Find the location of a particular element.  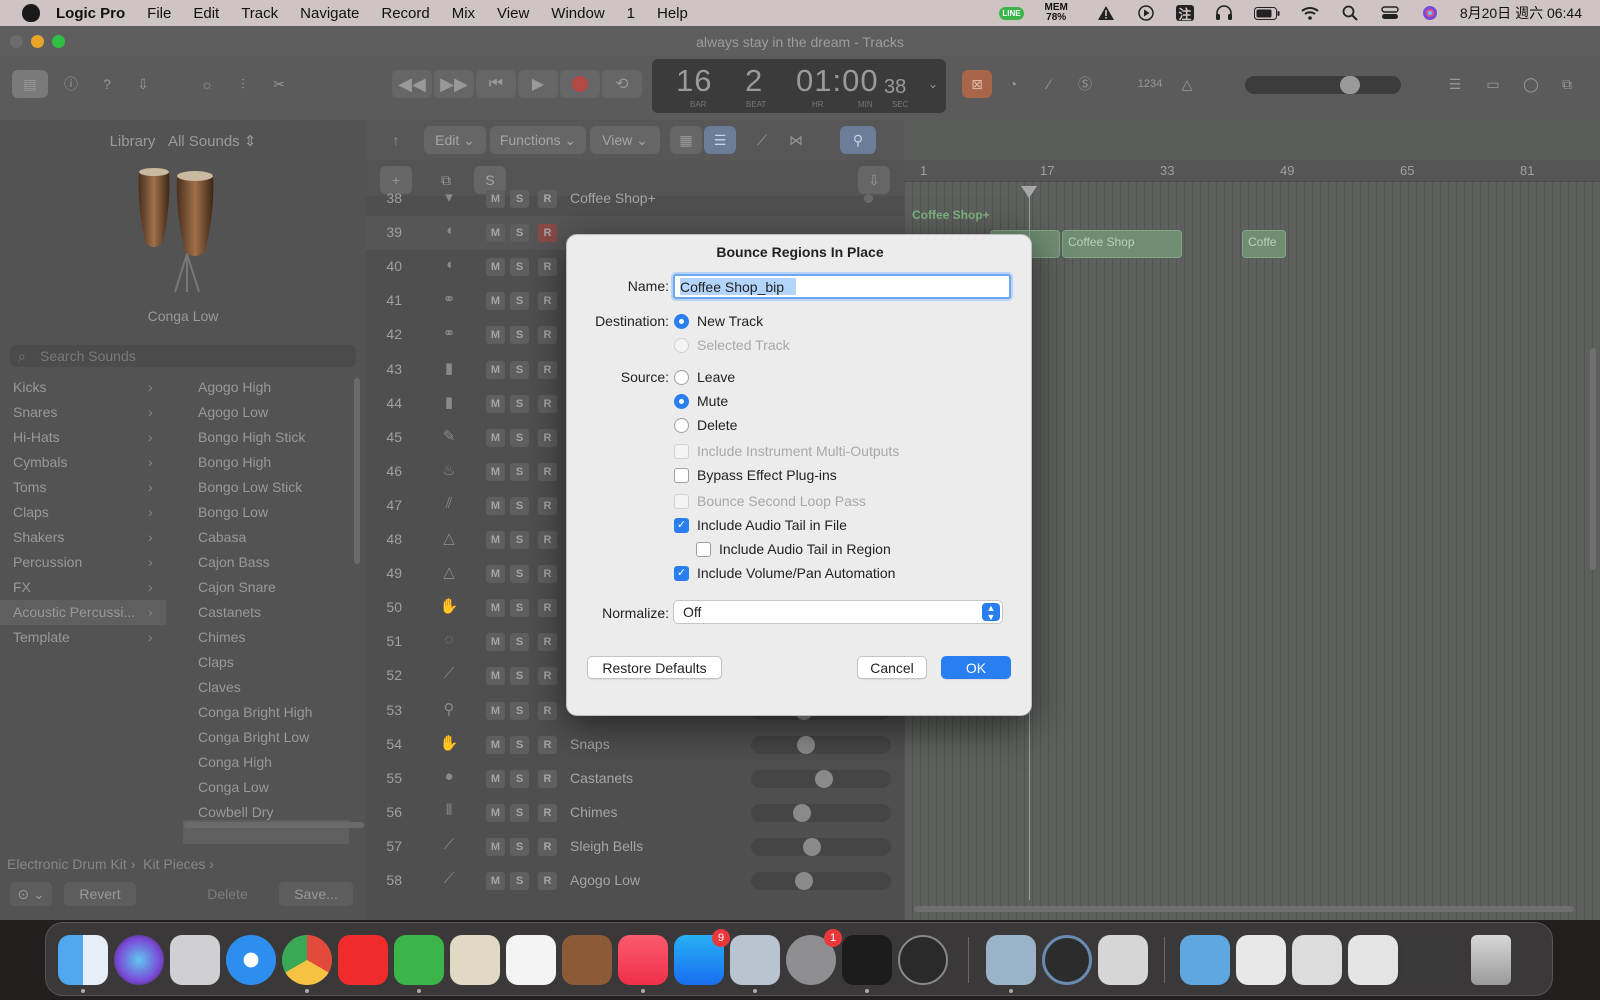

low-latency-icon: ⊠ is located at coordinates (977, 84).